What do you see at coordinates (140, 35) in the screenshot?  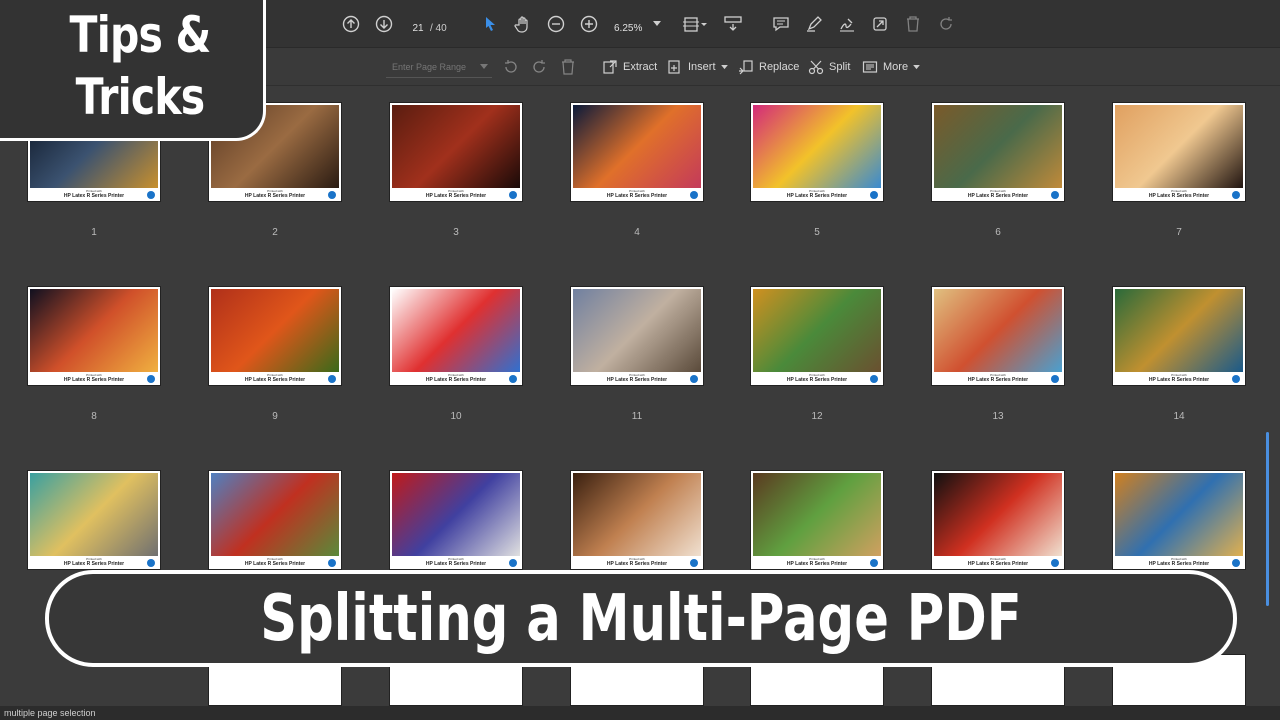 I see `badge-line: Tips &` at bounding box center [140, 35].